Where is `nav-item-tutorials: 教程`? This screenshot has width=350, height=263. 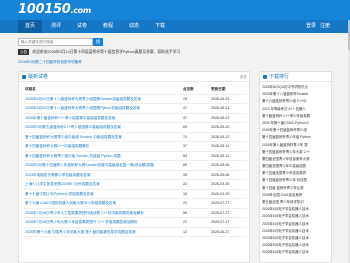 nav-item-tutorials: 教程 is located at coordinates (108, 26).